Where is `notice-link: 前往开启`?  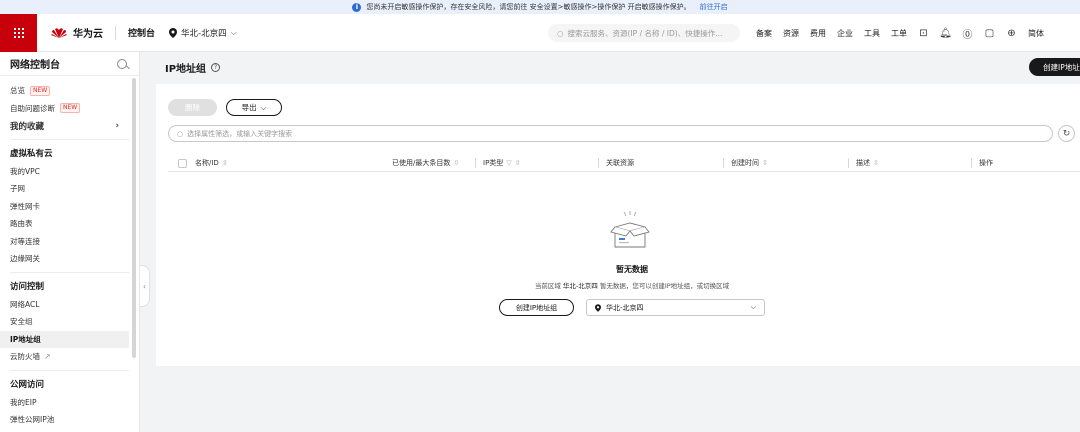
notice-link: 前往开启 is located at coordinates (714, 7).